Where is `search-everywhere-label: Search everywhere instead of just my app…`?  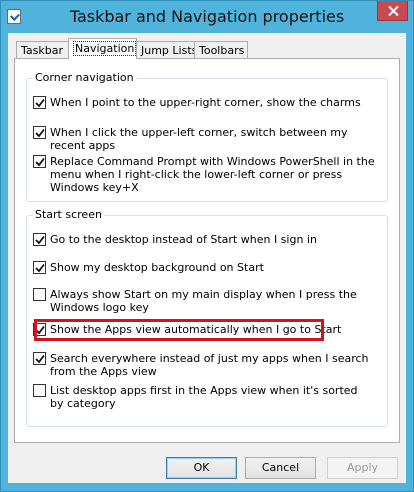 search-everywhere-label: Search everywhere instead of just my app… is located at coordinates (209, 365).